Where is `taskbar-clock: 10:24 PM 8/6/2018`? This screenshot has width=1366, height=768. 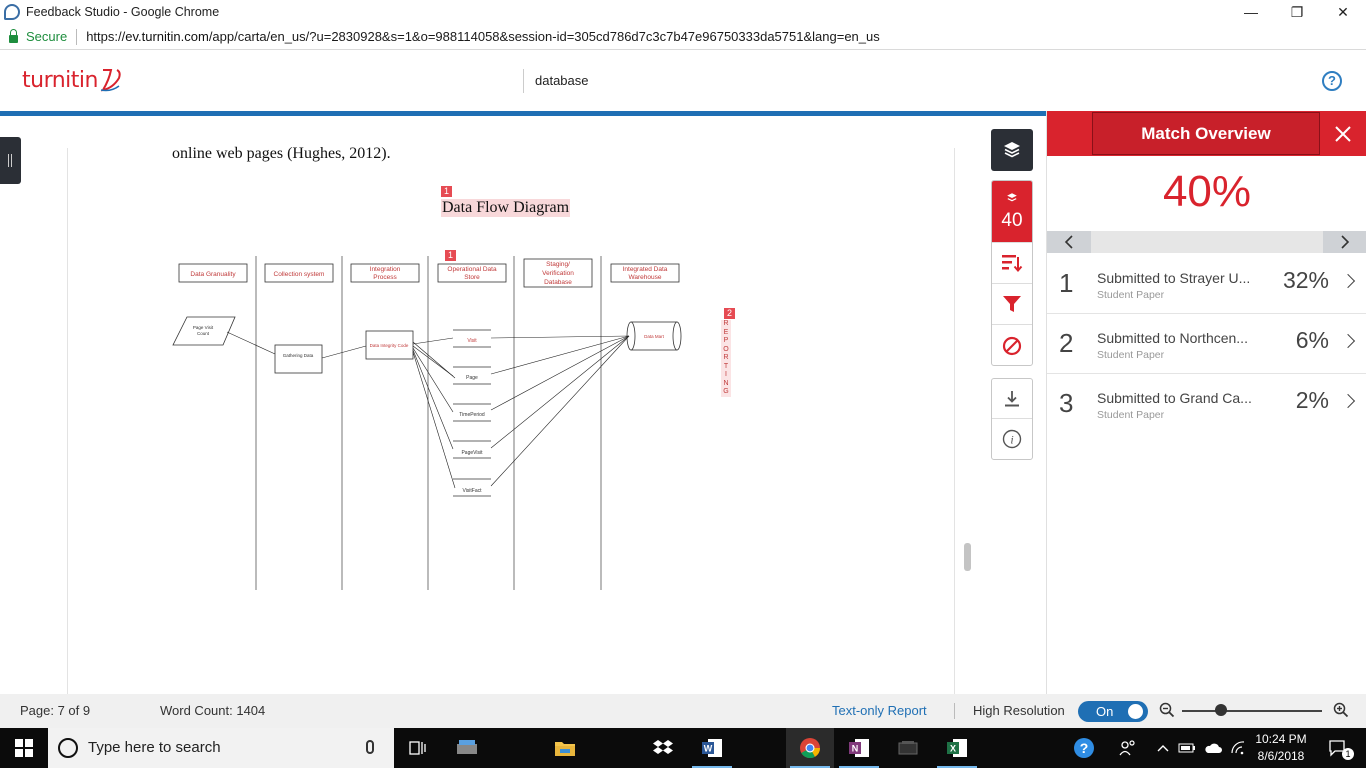 taskbar-clock: 10:24 PM 8/6/2018 is located at coordinates (1281, 748).